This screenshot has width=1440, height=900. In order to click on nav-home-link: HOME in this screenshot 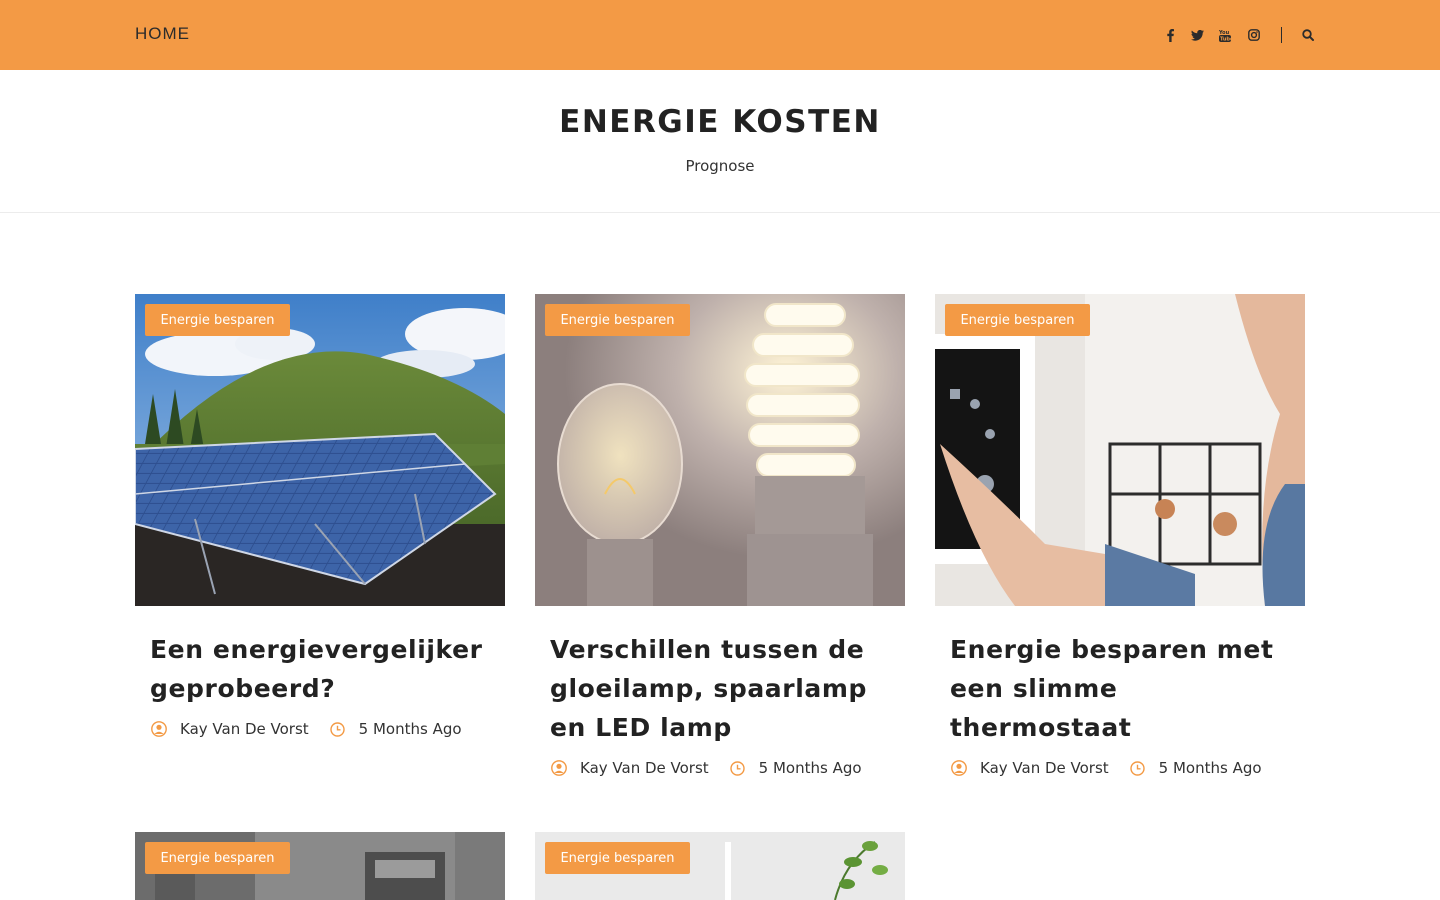, I will do `click(162, 34)`.